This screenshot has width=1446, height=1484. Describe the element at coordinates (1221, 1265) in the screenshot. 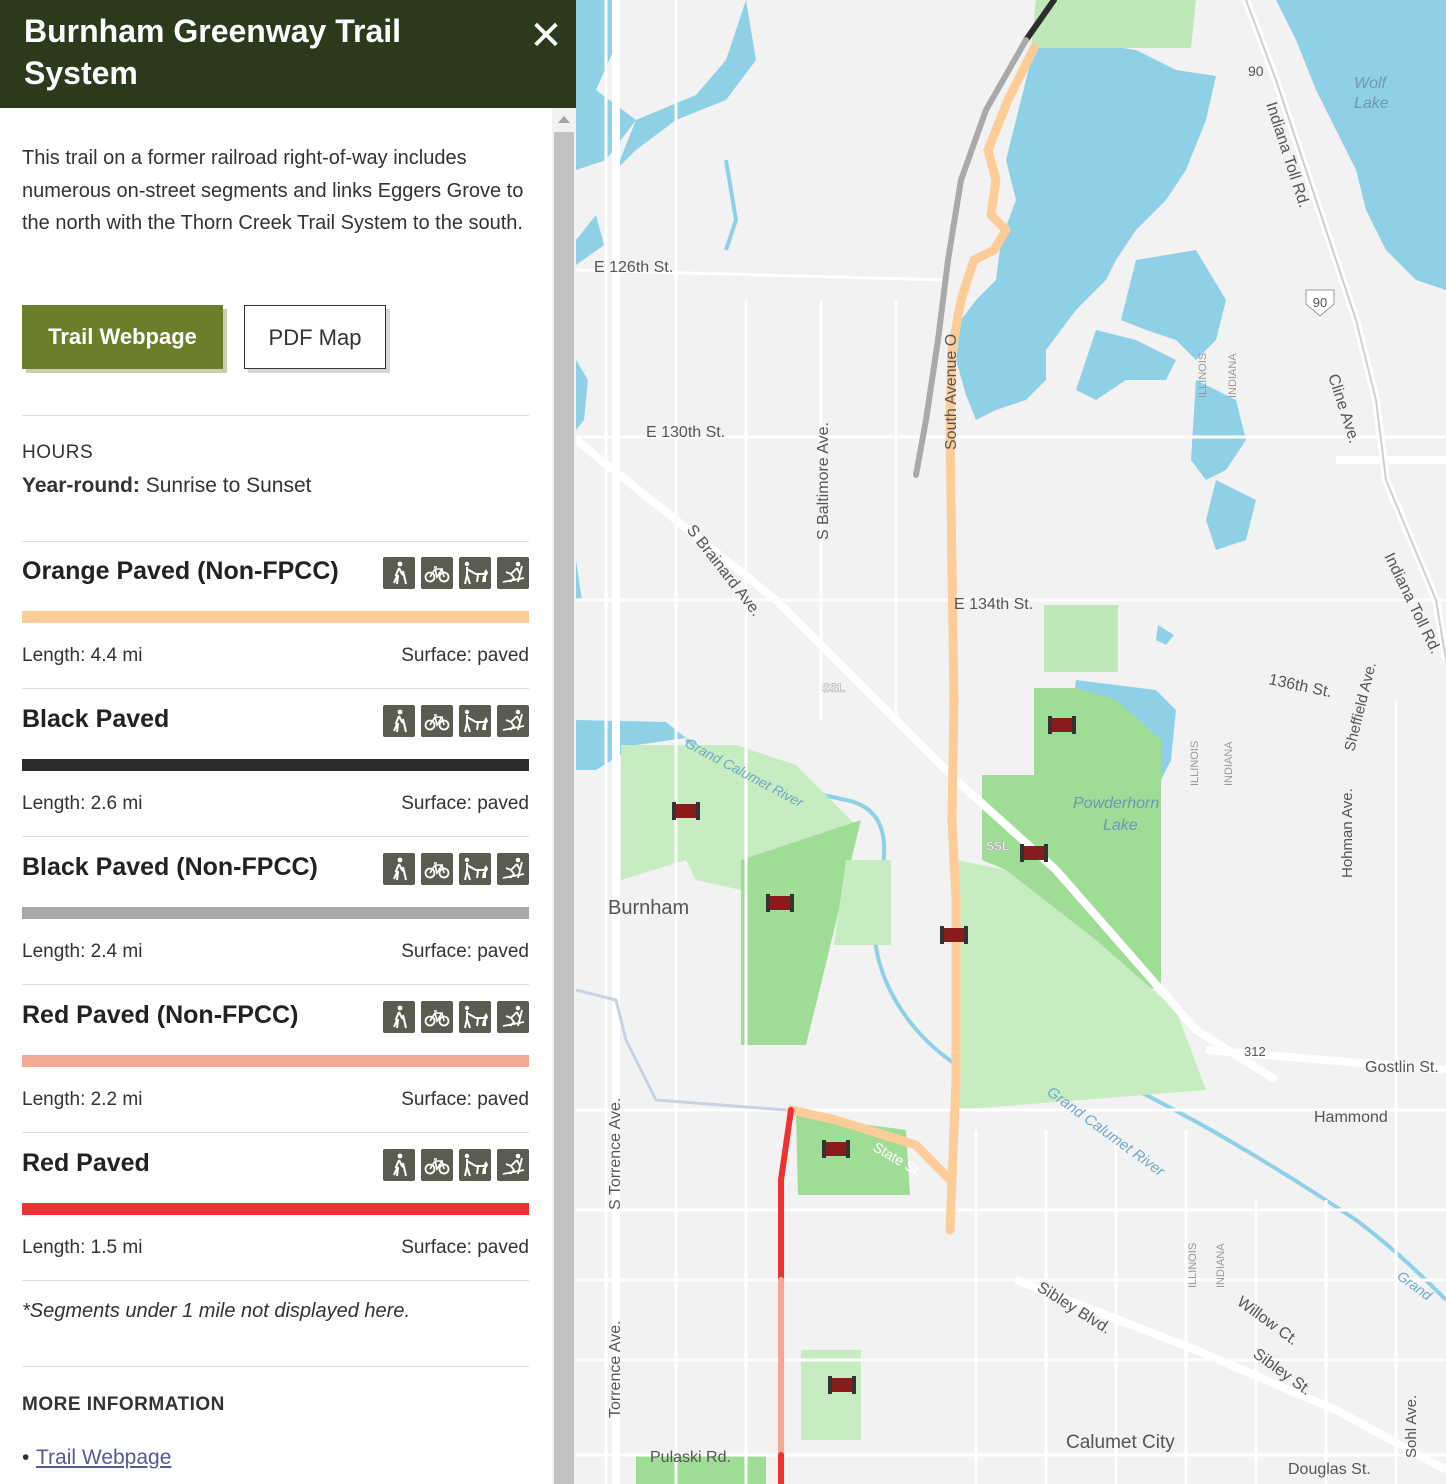

I see `label-indiana: INDIANA` at that location.